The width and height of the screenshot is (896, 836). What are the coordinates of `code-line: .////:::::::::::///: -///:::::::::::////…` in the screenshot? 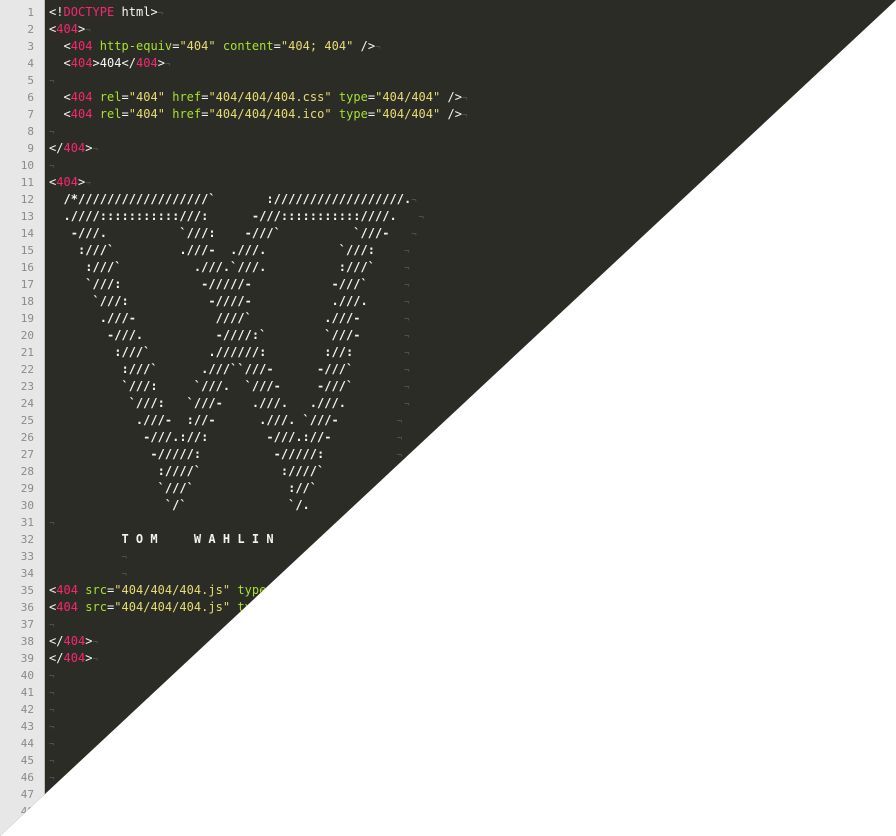 It's located at (236, 216).